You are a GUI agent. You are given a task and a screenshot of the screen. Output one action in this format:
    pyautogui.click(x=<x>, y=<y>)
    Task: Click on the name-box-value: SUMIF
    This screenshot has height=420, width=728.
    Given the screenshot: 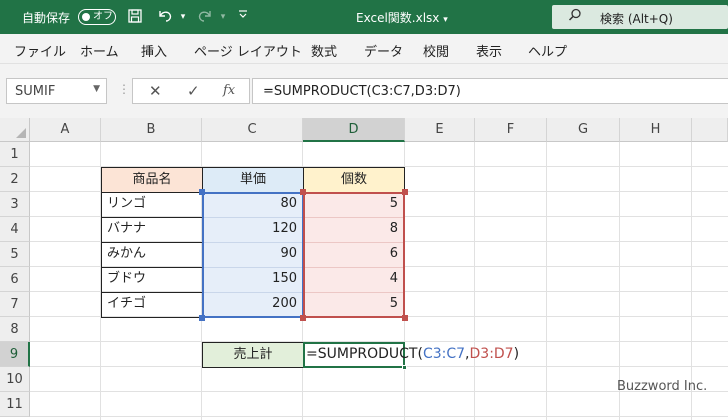 What is the action you would take?
    pyautogui.click(x=35, y=91)
    